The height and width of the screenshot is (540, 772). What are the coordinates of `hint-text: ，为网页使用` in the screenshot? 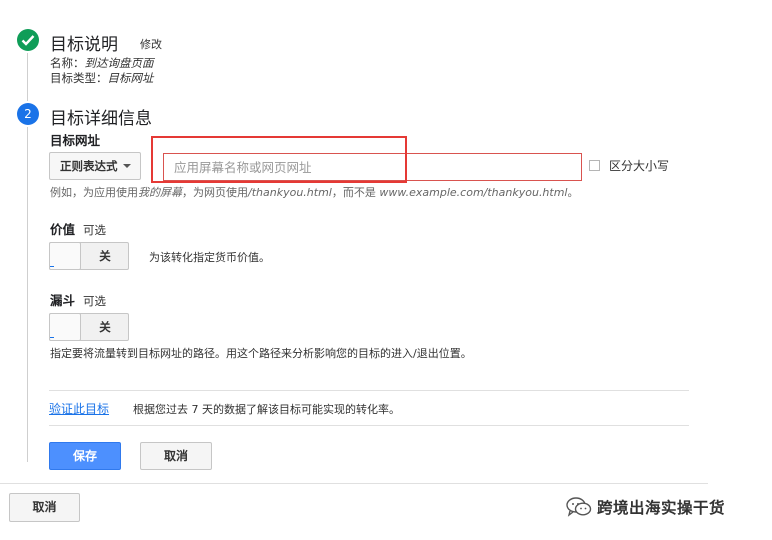 It's located at (215, 192).